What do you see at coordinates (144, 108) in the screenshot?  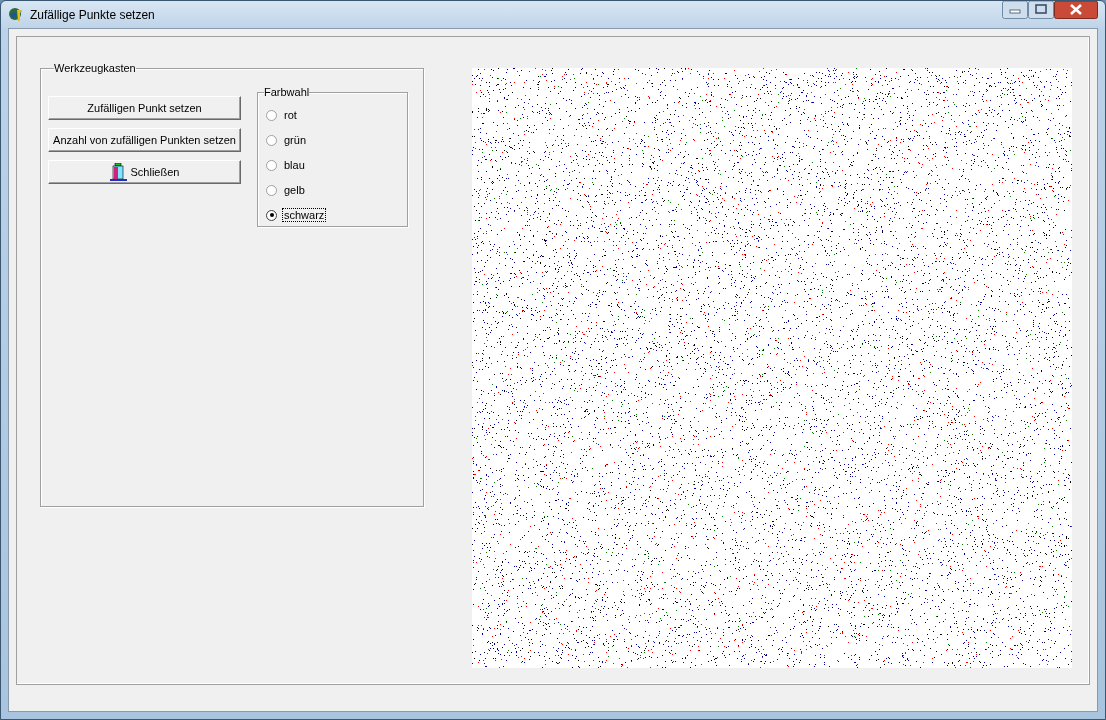 I see `action-button: Zufälligen Punkt setzen` at bounding box center [144, 108].